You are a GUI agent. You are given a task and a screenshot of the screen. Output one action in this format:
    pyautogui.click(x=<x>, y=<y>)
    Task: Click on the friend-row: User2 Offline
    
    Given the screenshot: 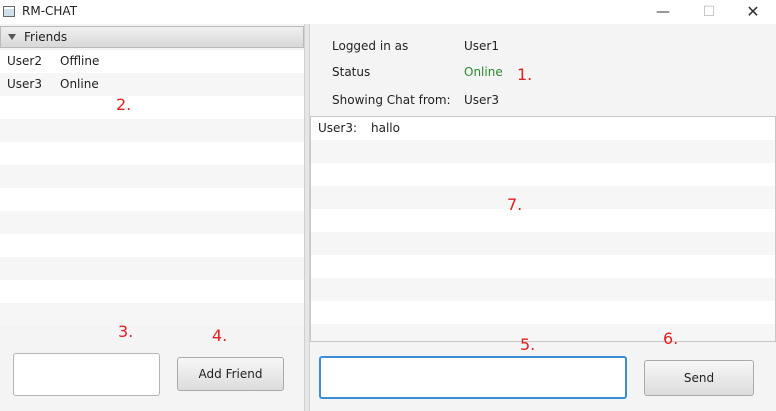 What is the action you would take?
    pyautogui.click(x=152, y=61)
    